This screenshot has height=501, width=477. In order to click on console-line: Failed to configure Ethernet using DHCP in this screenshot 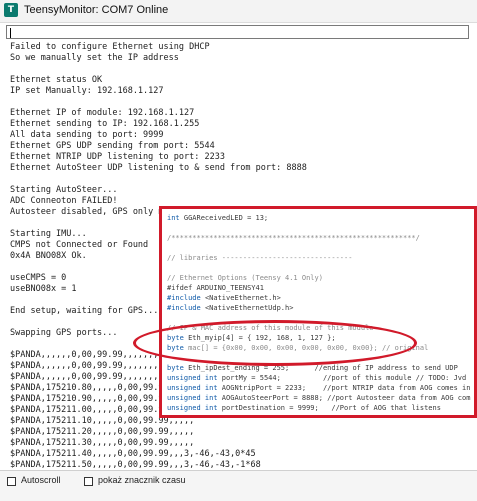, I will do `click(110, 47)`.